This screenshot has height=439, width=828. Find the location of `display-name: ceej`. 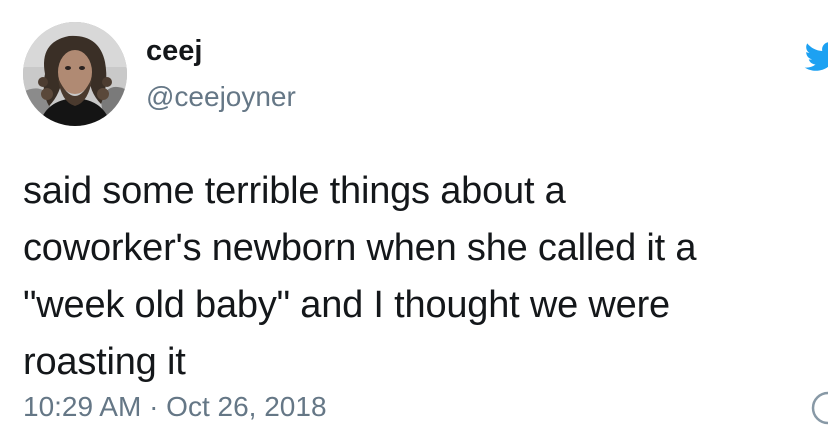

display-name: ceej is located at coordinates (174, 51).